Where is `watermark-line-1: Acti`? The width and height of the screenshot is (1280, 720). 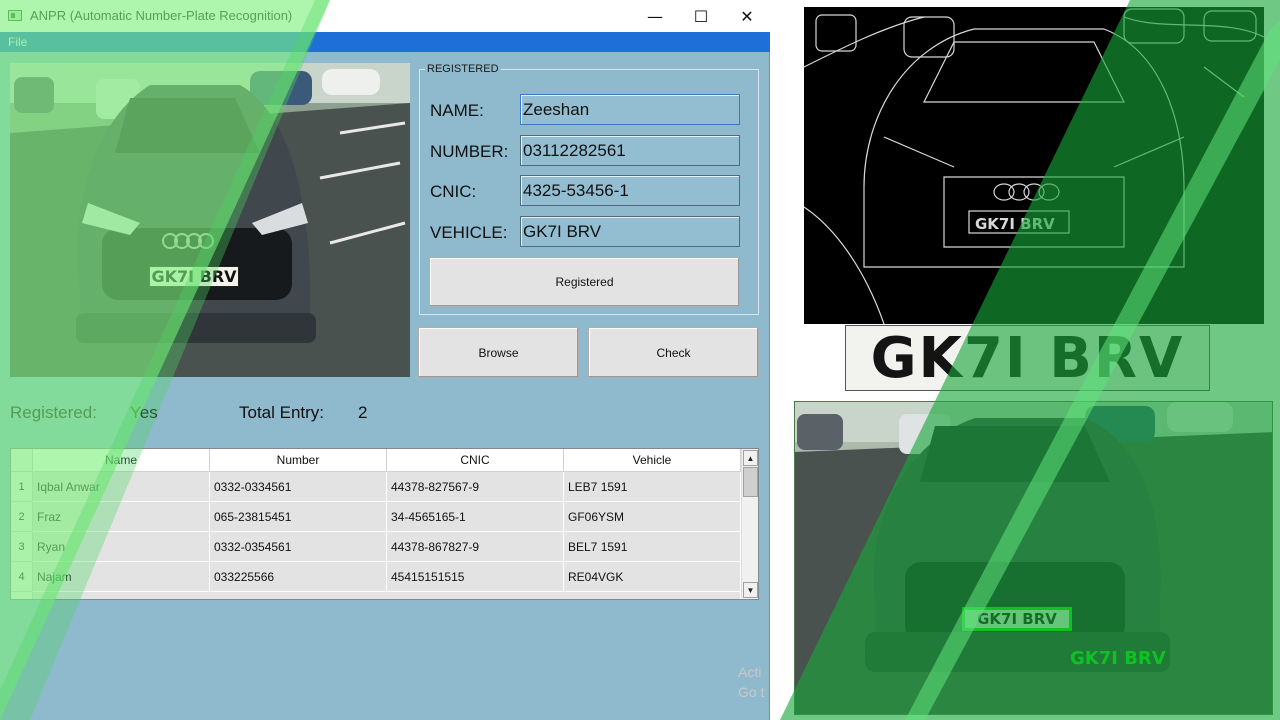 watermark-line-1: Acti is located at coordinates (750, 672).